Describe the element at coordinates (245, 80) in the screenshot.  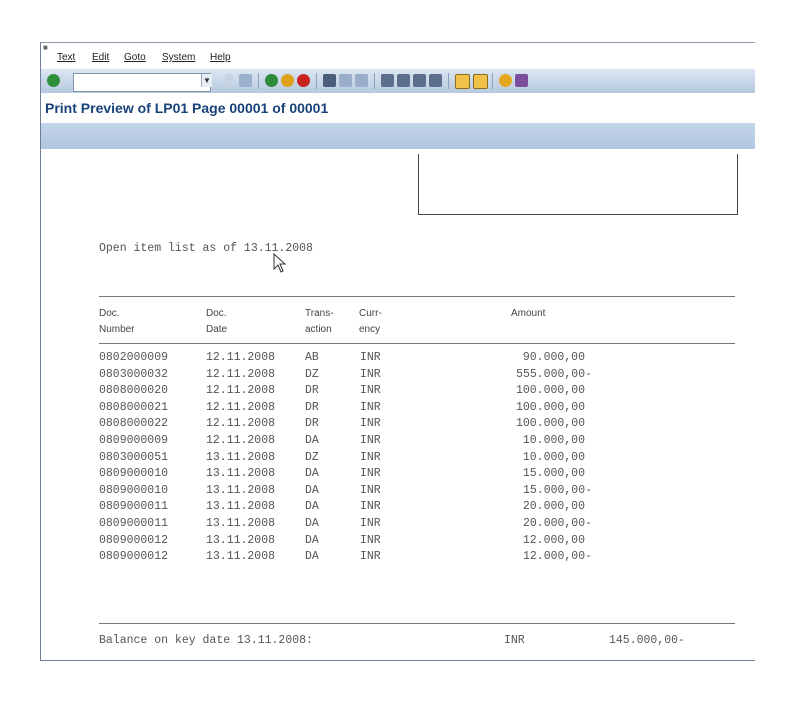
I see `save-icon` at that location.